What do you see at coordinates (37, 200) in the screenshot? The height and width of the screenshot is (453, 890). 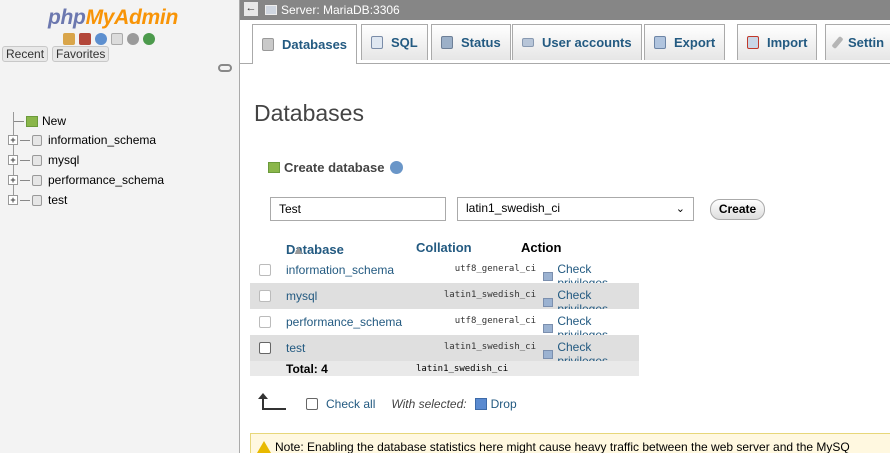 I see `tree-item-test: + test` at bounding box center [37, 200].